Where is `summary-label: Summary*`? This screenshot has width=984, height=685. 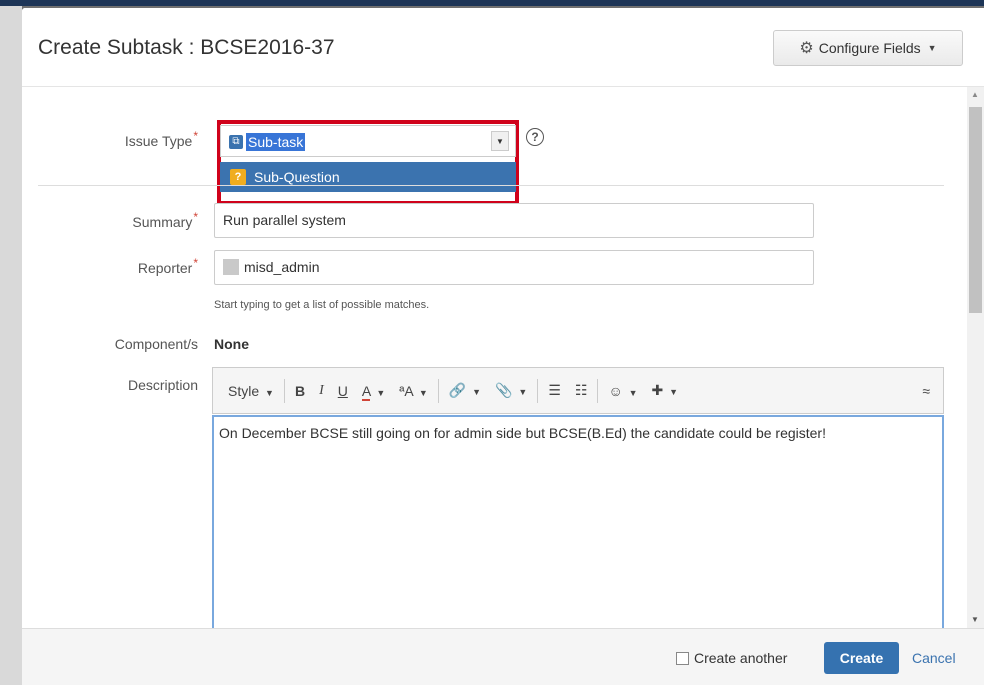 summary-label: Summary* is located at coordinates (110, 220).